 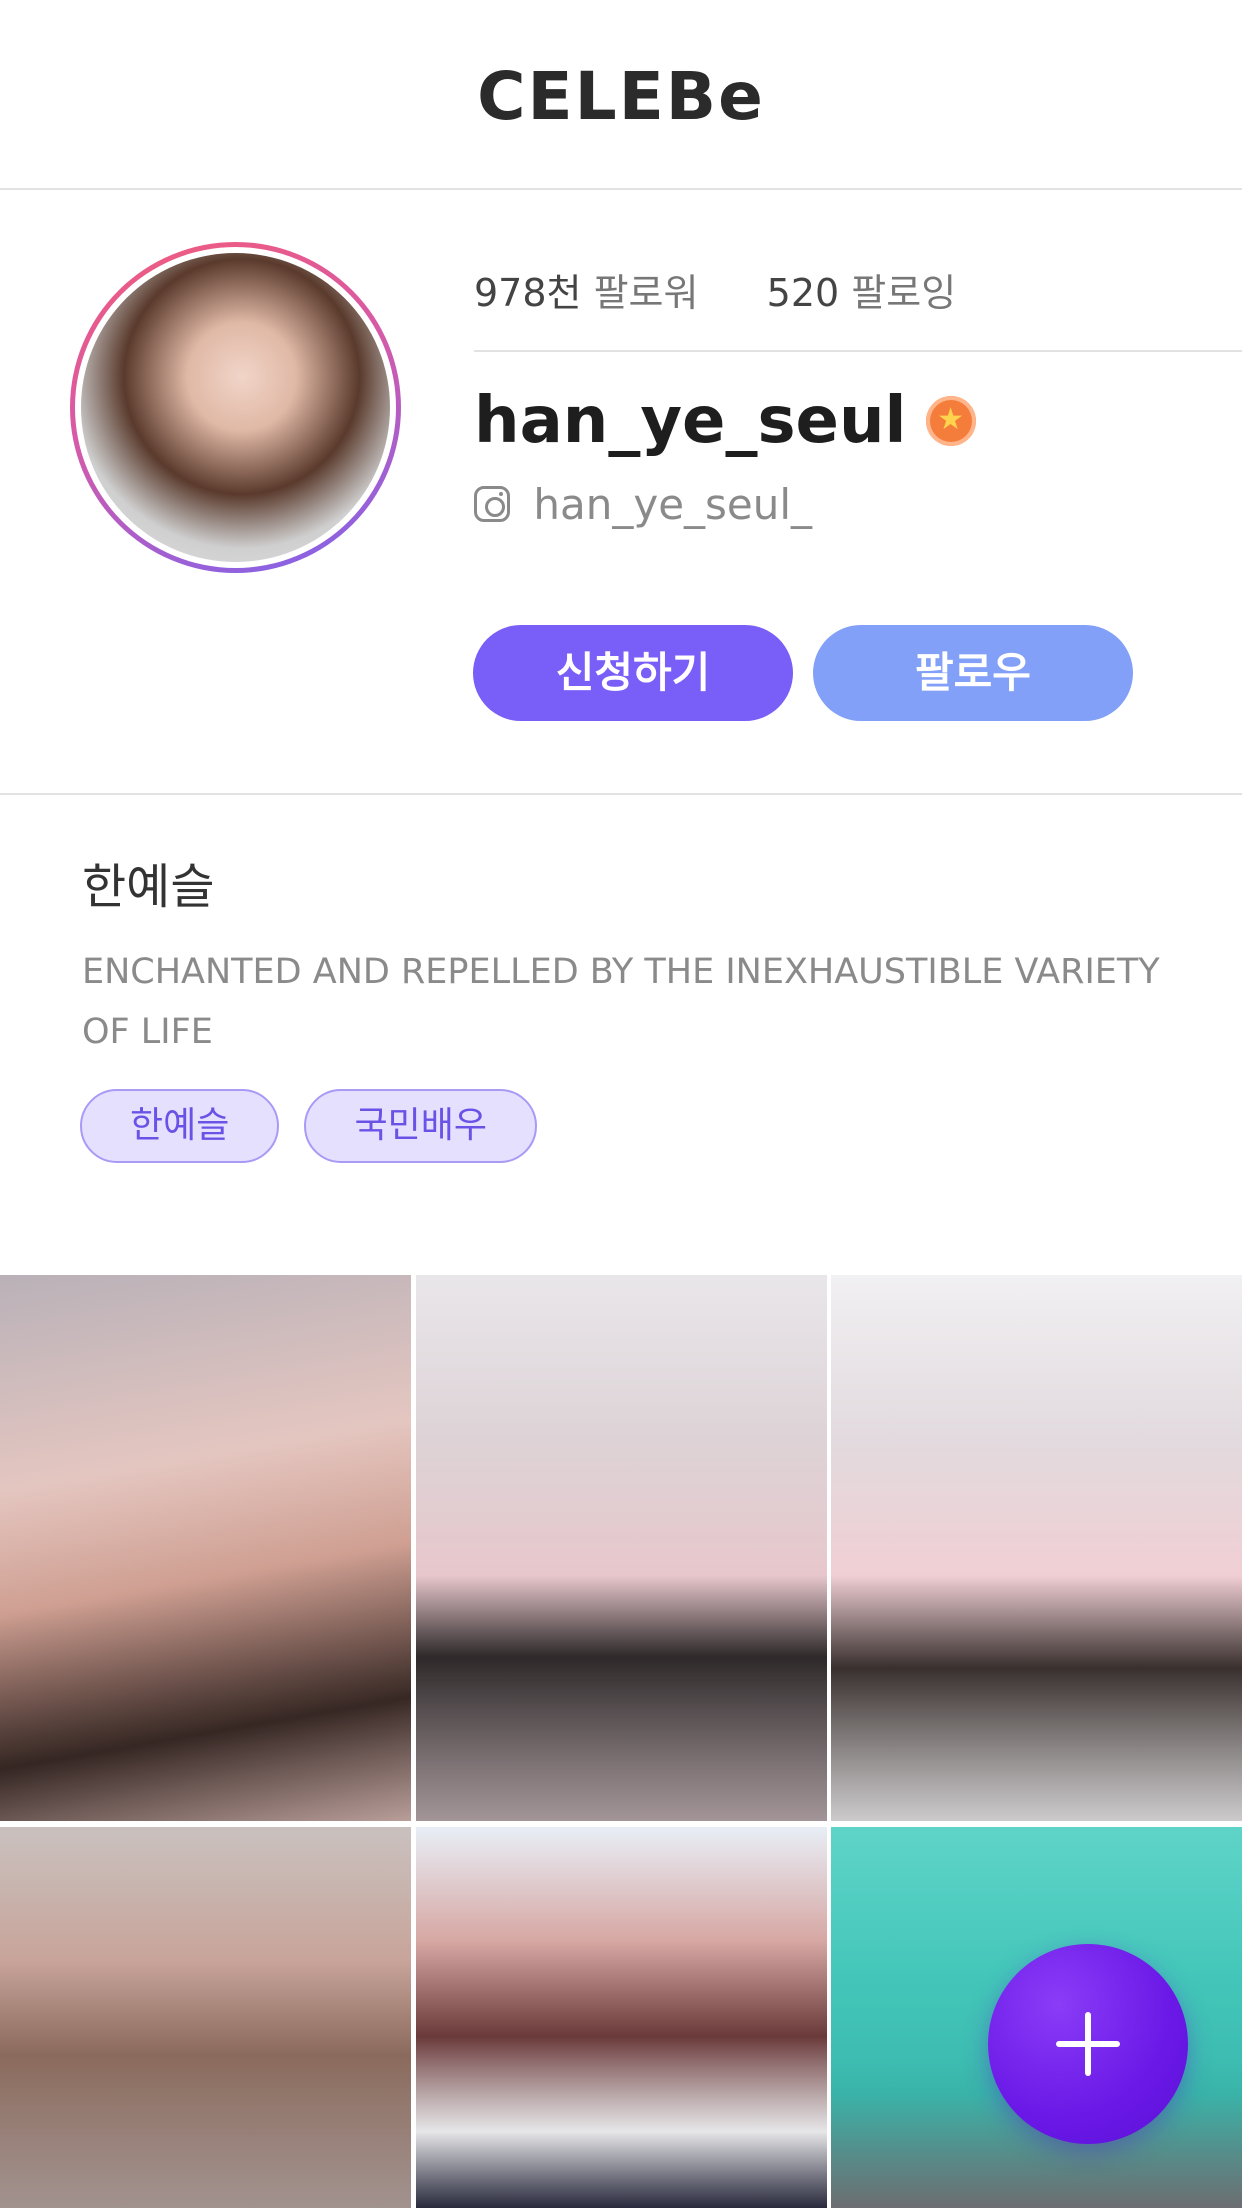 What do you see at coordinates (690, 421) in the screenshot?
I see `username: han_ye_seul` at bounding box center [690, 421].